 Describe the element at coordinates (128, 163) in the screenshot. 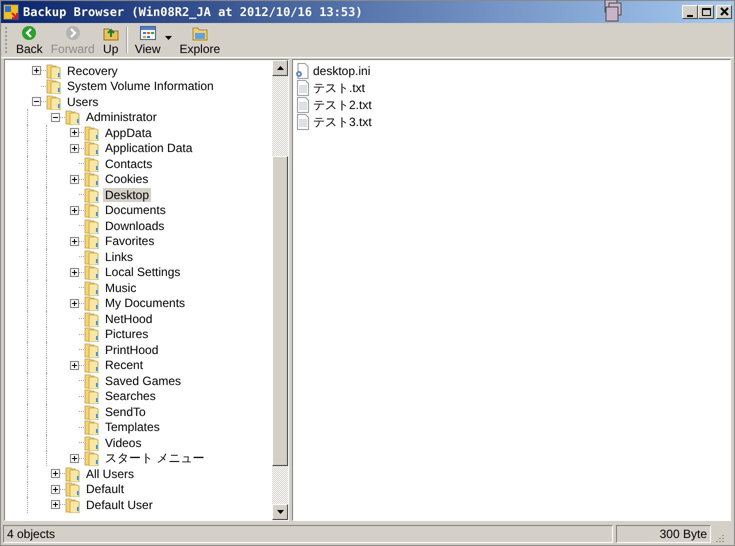

I see `tree-item: Contacts` at that location.